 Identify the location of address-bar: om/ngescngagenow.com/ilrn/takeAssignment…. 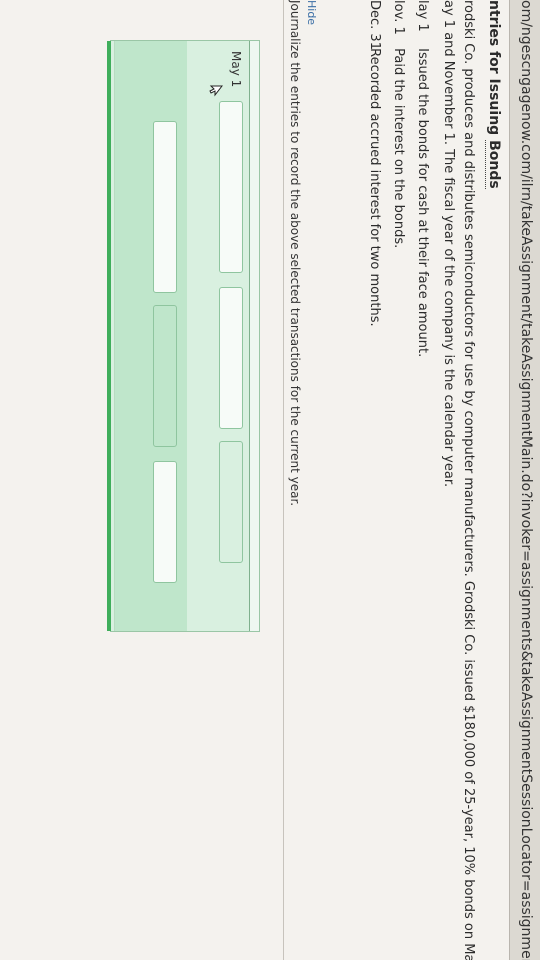
(524, 480).